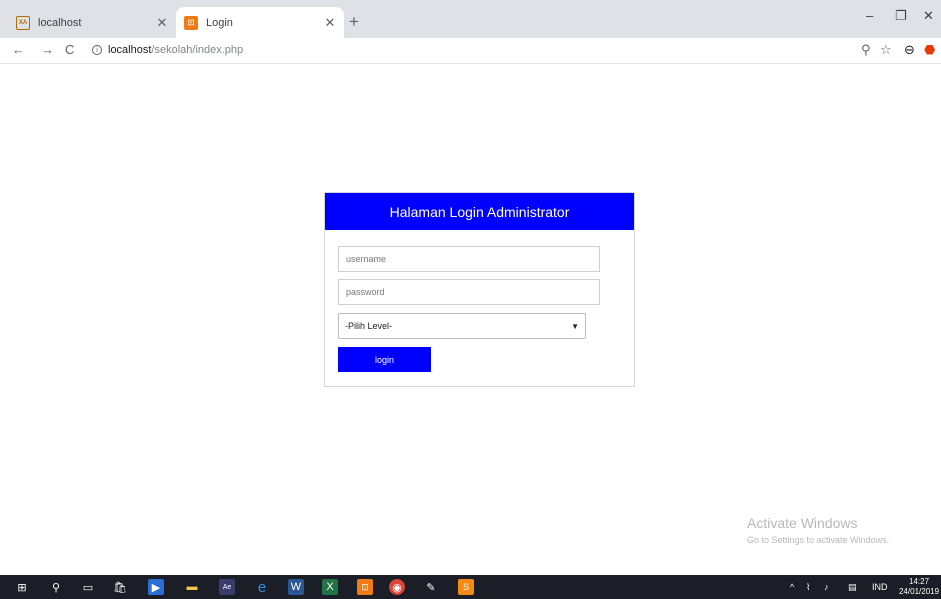 Image resolution: width=941 pixels, height=599 pixels. What do you see at coordinates (928, 16) in the screenshot?
I see `close-window-icon: ✕` at bounding box center [928, 16].